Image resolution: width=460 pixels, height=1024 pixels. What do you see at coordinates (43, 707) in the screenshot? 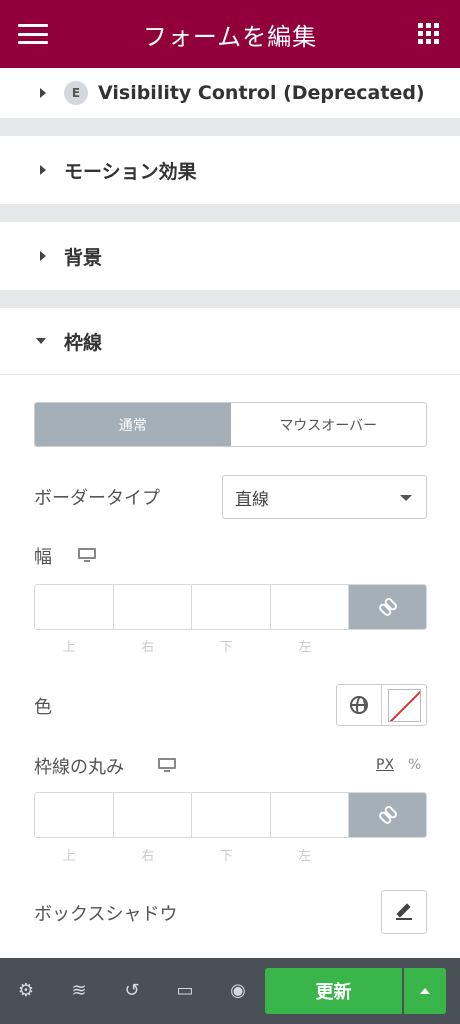
I see `color-label: 色` at bounding box center [43, 707].